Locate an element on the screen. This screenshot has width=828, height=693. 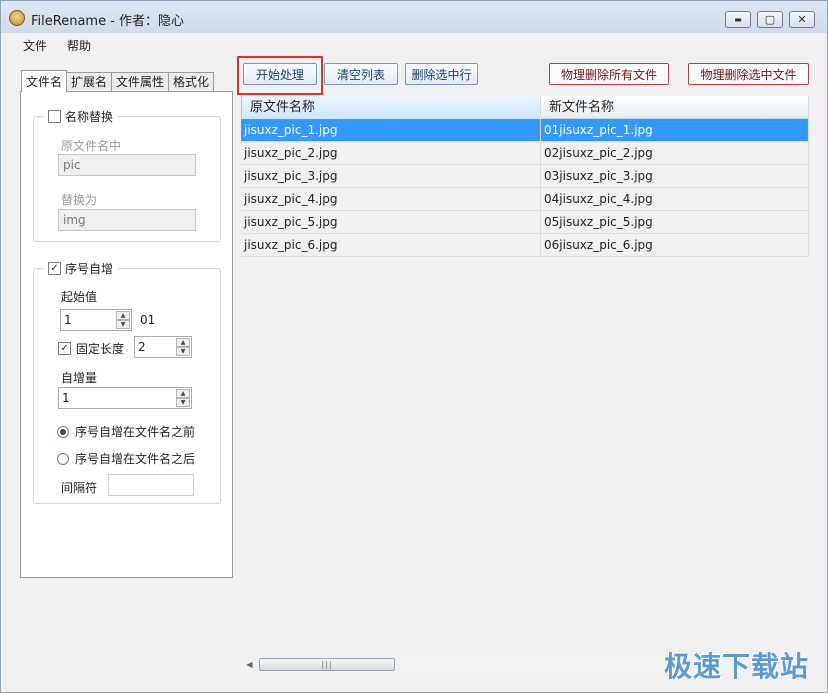
fixed-length-label: 固定长度 is located at coordinates (100, 349).